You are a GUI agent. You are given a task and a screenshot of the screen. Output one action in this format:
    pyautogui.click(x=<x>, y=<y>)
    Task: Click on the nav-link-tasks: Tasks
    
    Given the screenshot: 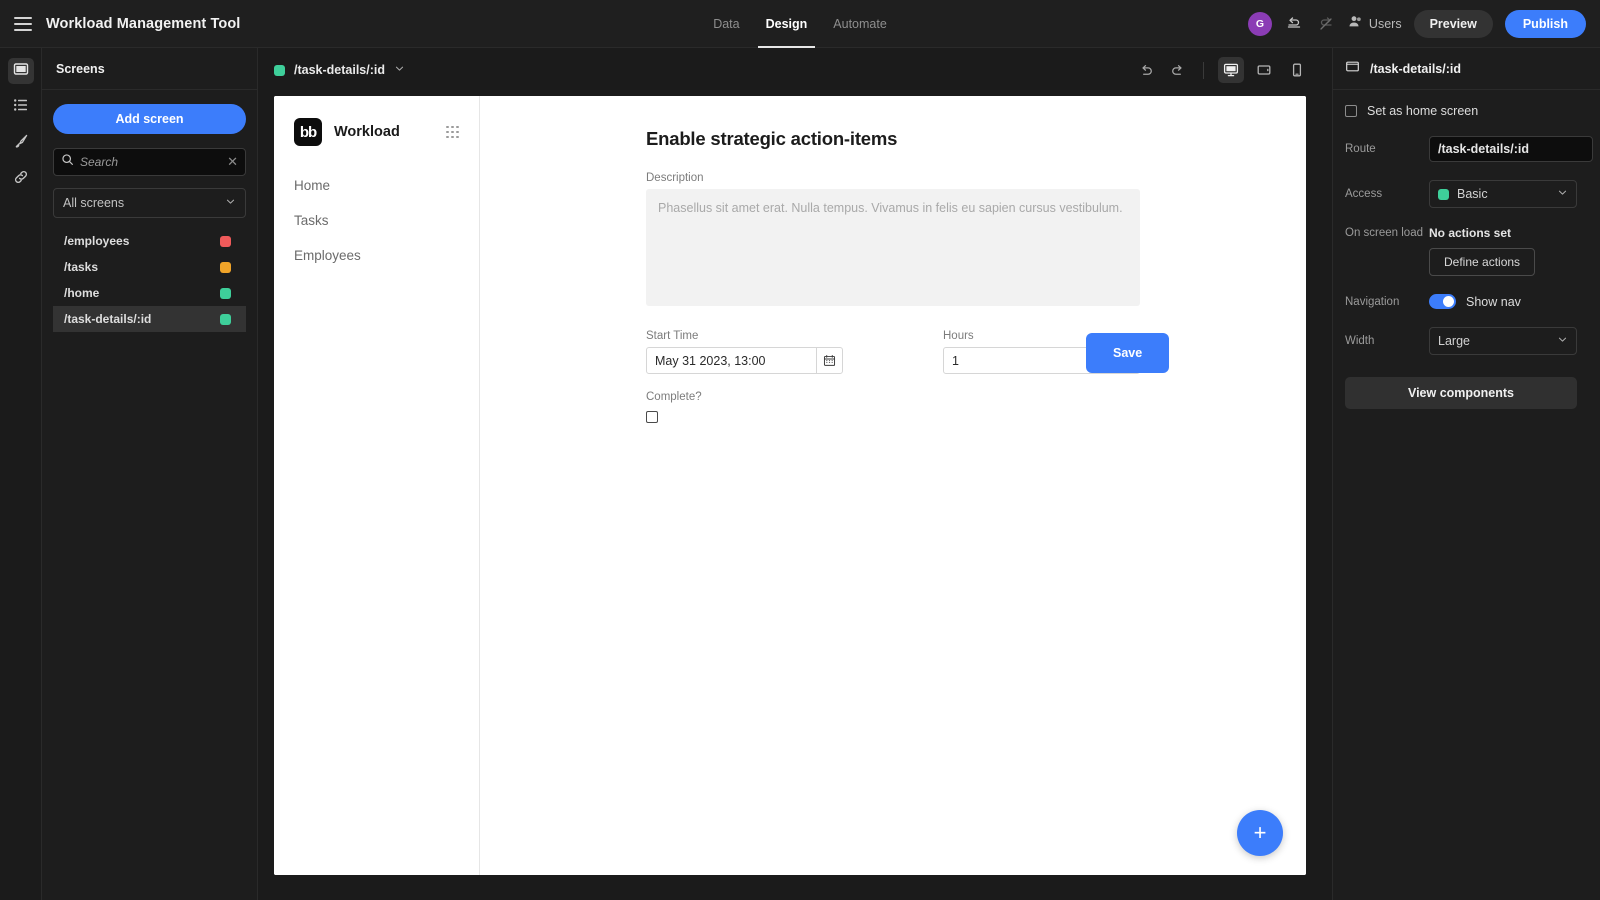 What is the action you would take?
    pyautogui.click(x=376, y=220)
    